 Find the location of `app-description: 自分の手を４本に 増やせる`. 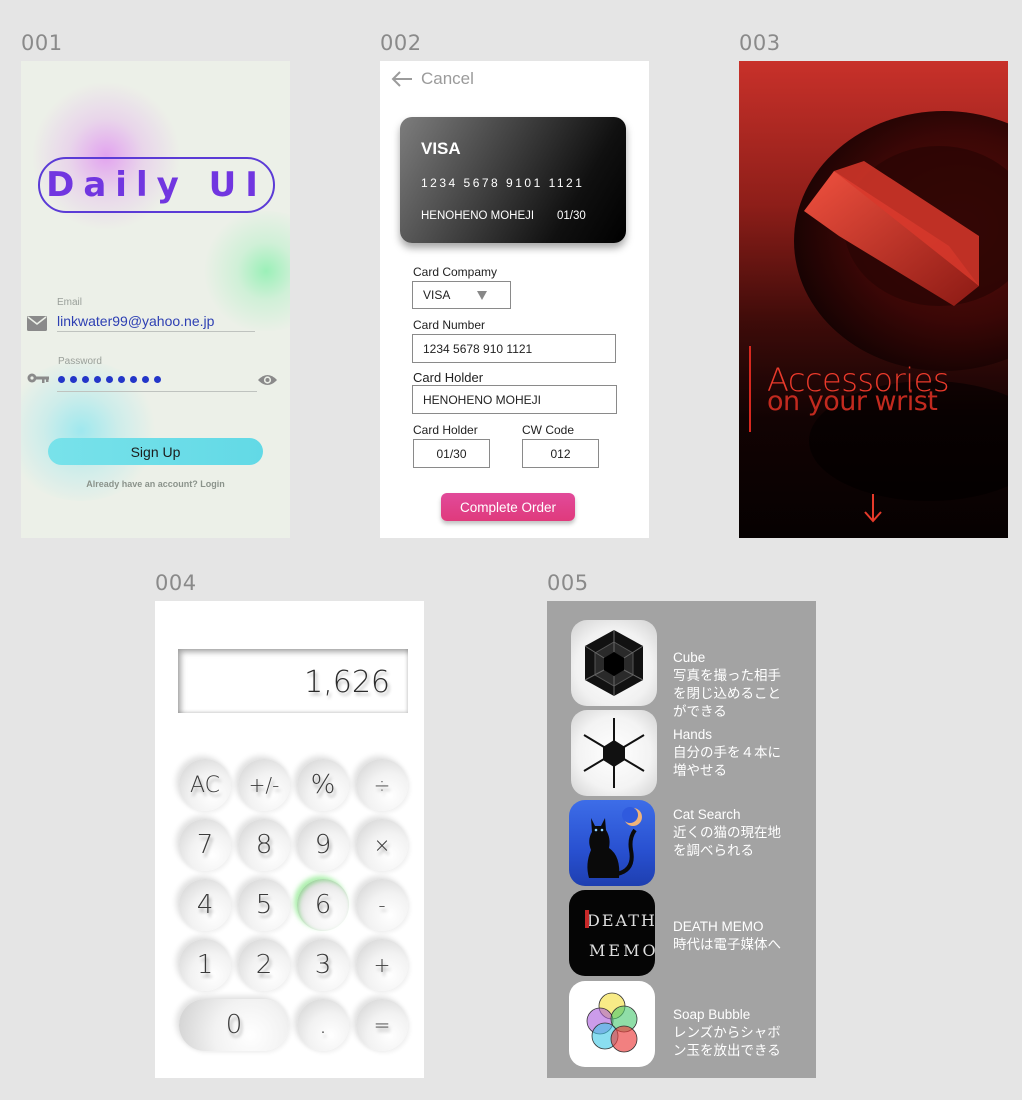

app-description: 自分の手を４本に 増やせる is located at coordinates (727, 761).